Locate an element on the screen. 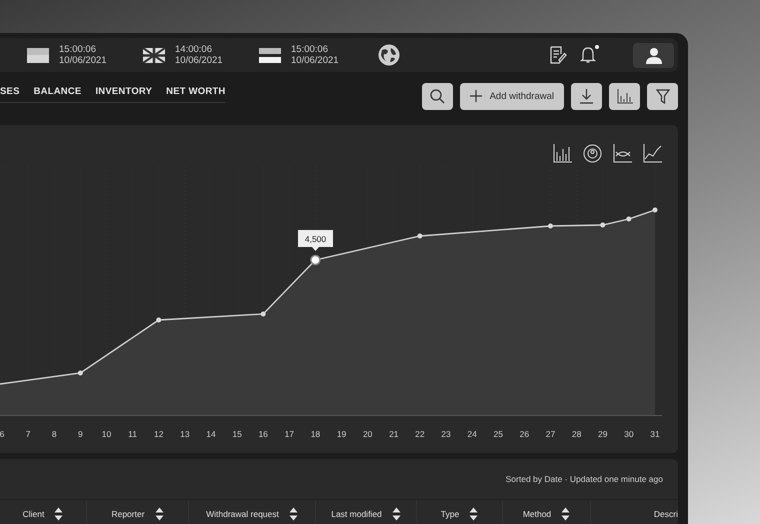  x-axis-label: 17 is located at coordinates (289, 434).